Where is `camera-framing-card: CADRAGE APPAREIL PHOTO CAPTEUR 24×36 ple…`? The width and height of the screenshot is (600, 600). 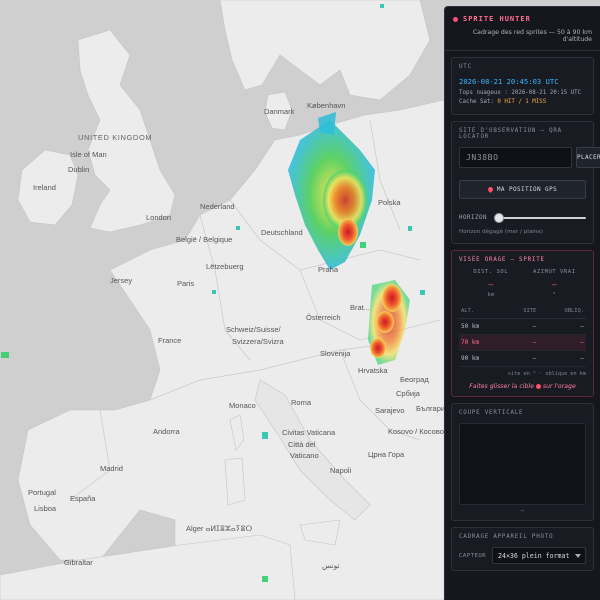 camera-framing-card: CADRAGE APPAREIL PHOTO CAPTEUR 24×36 ple… is located at coordinates (522, 549).